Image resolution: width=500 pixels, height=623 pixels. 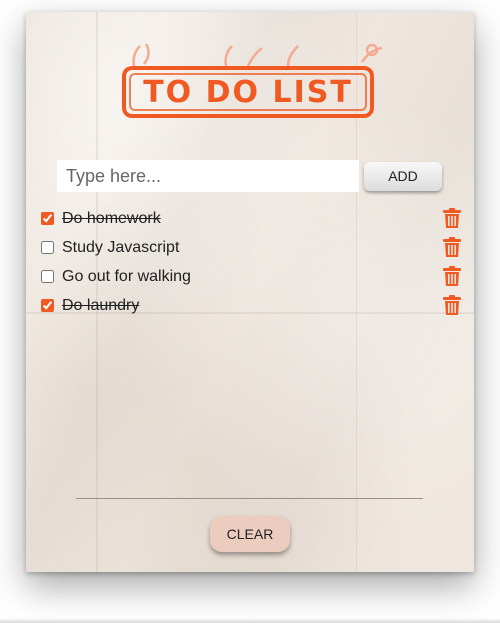 What do you see at coordinates (126, 276) in the screenshot?
I see `todo-label: Go out for walking` at bounding box center [126, 276].